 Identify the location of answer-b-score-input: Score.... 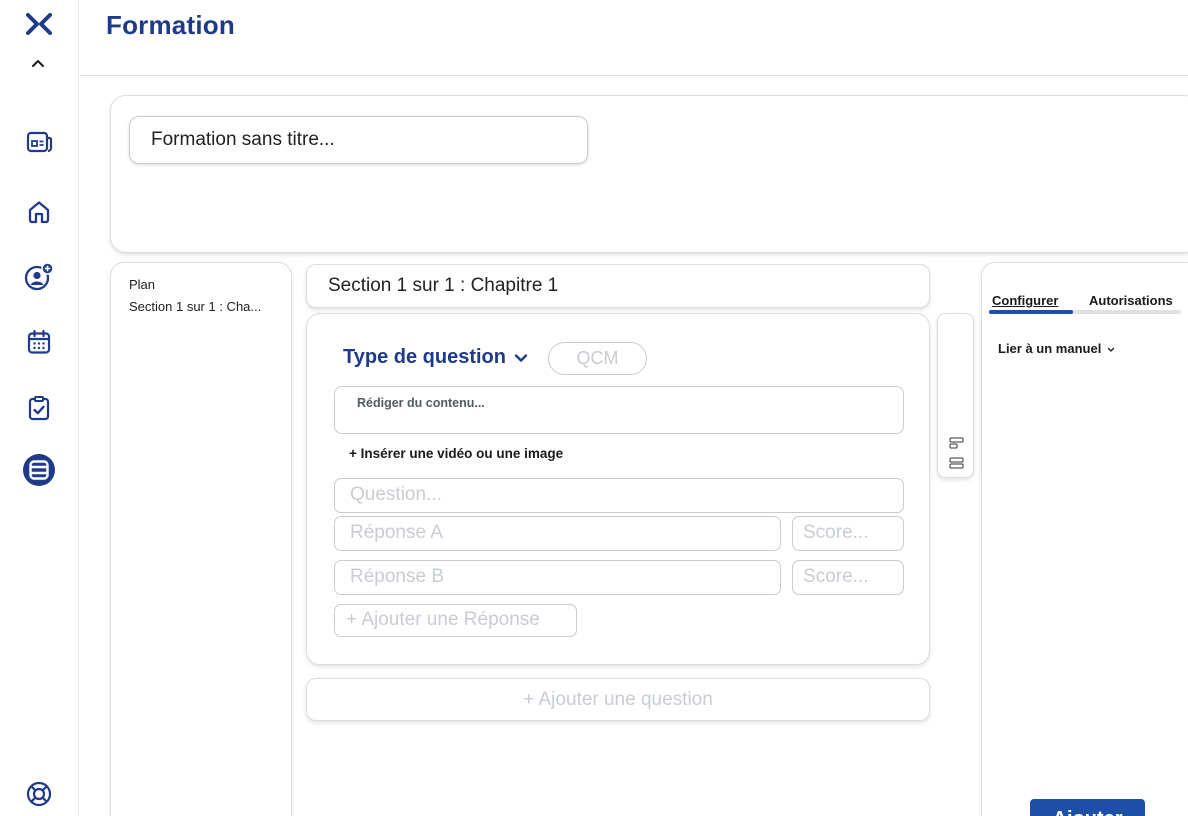
(848, 577).